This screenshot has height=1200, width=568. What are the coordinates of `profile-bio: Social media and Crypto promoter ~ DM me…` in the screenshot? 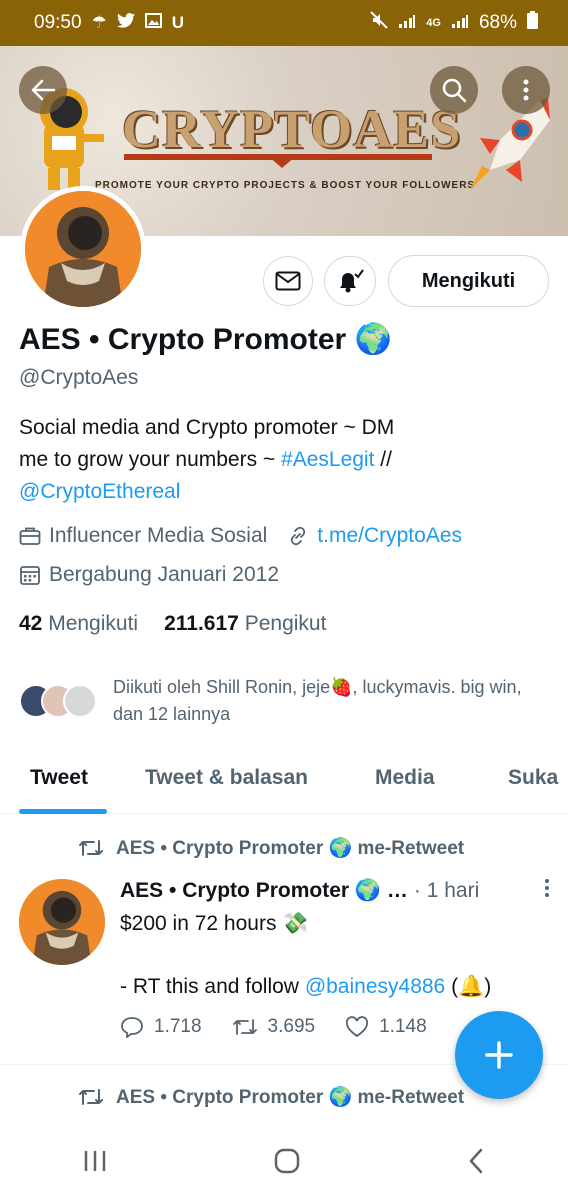 It's located at (249, 460).